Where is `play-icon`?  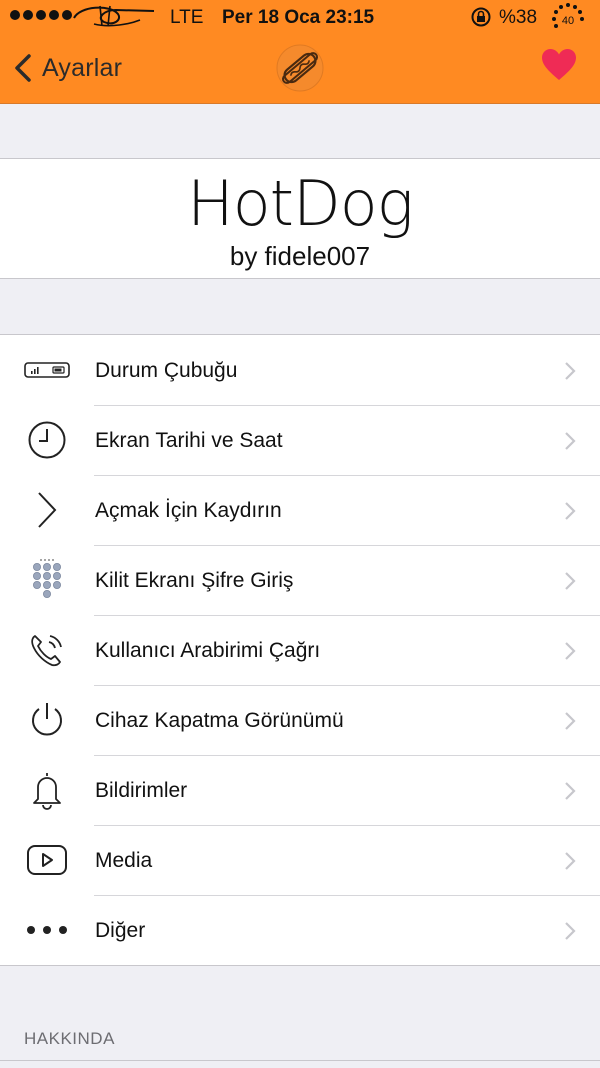
play-icon is located at coordinates (47, 860).